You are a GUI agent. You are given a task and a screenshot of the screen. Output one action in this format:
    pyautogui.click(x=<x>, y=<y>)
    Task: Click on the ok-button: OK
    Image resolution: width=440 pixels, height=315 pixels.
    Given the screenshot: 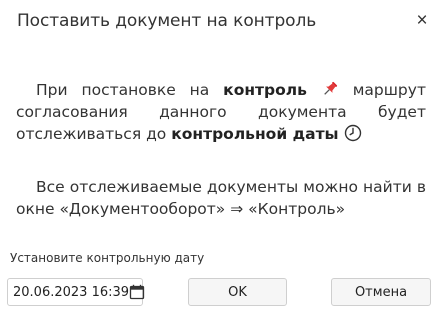 What is the action you would take?
    pyautogui.click(x=237, y=292)
    